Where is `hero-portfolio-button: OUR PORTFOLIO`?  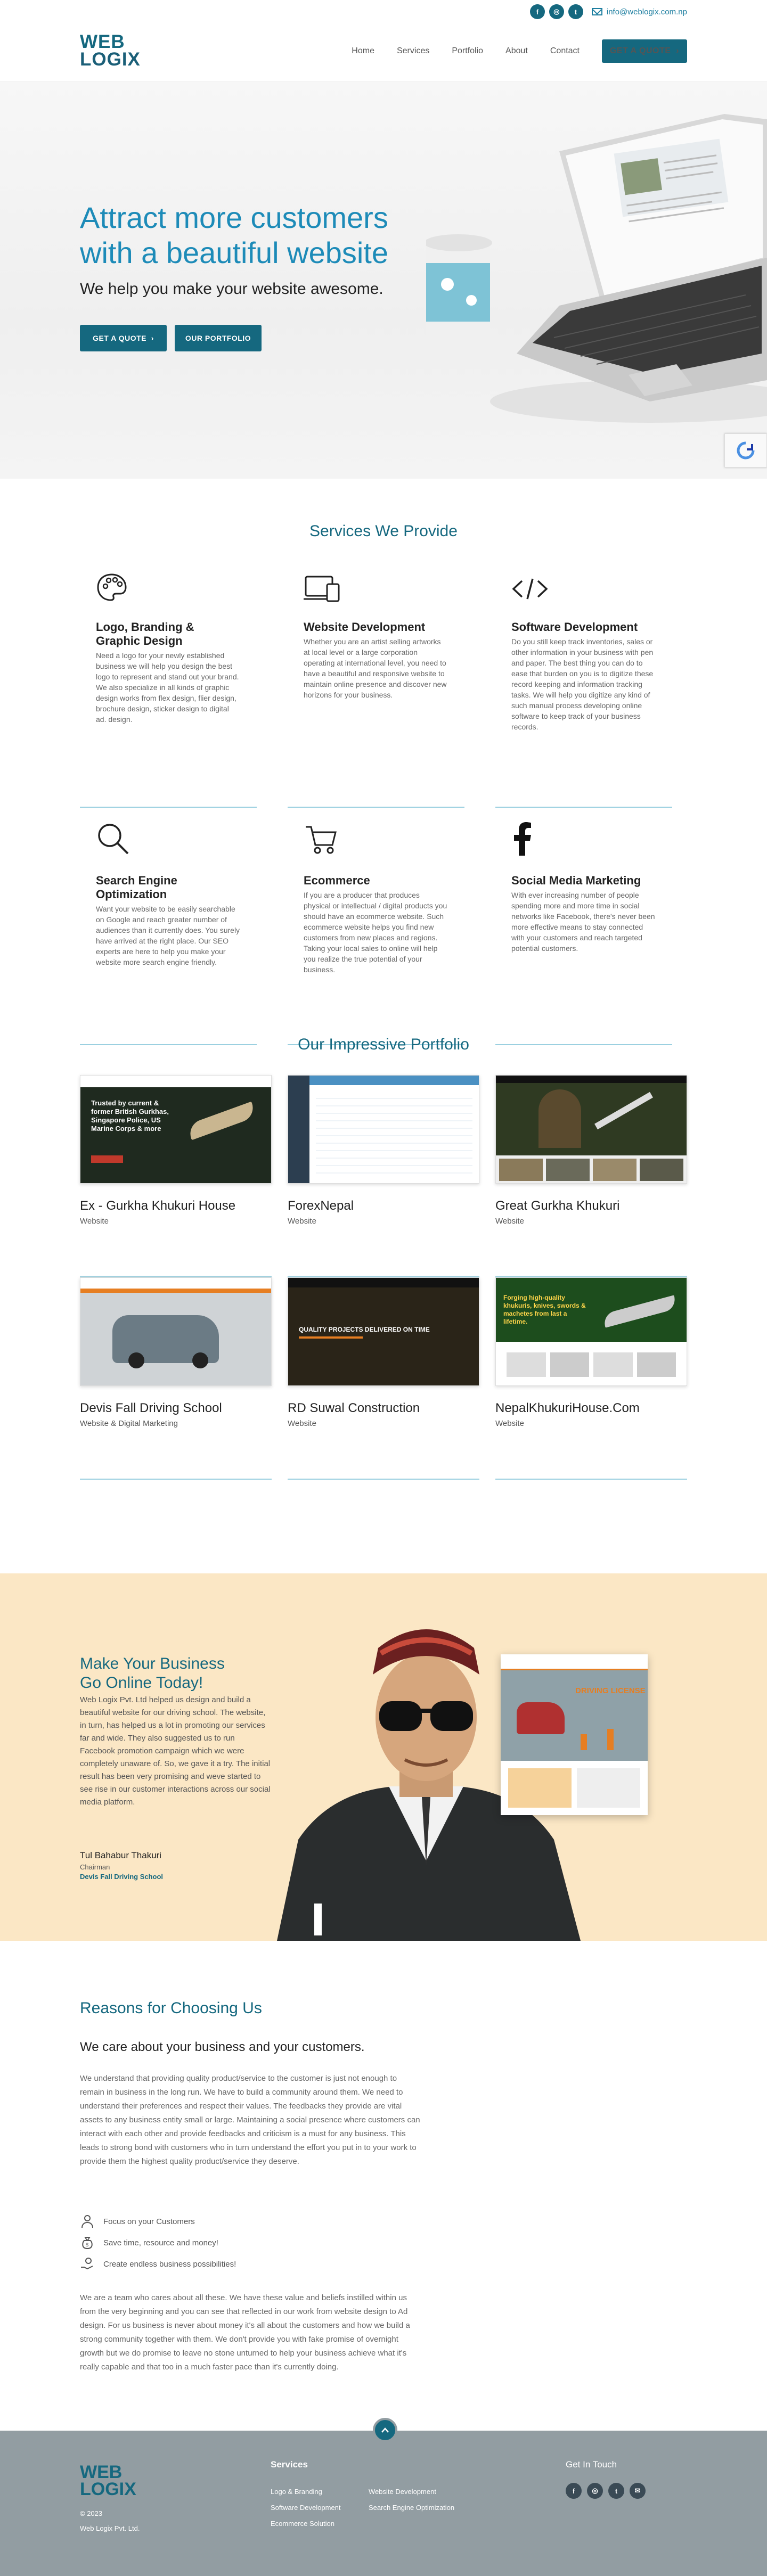
hero-portfolio-button: OUR PORTFOLIO is located at coordinates (218, 338).